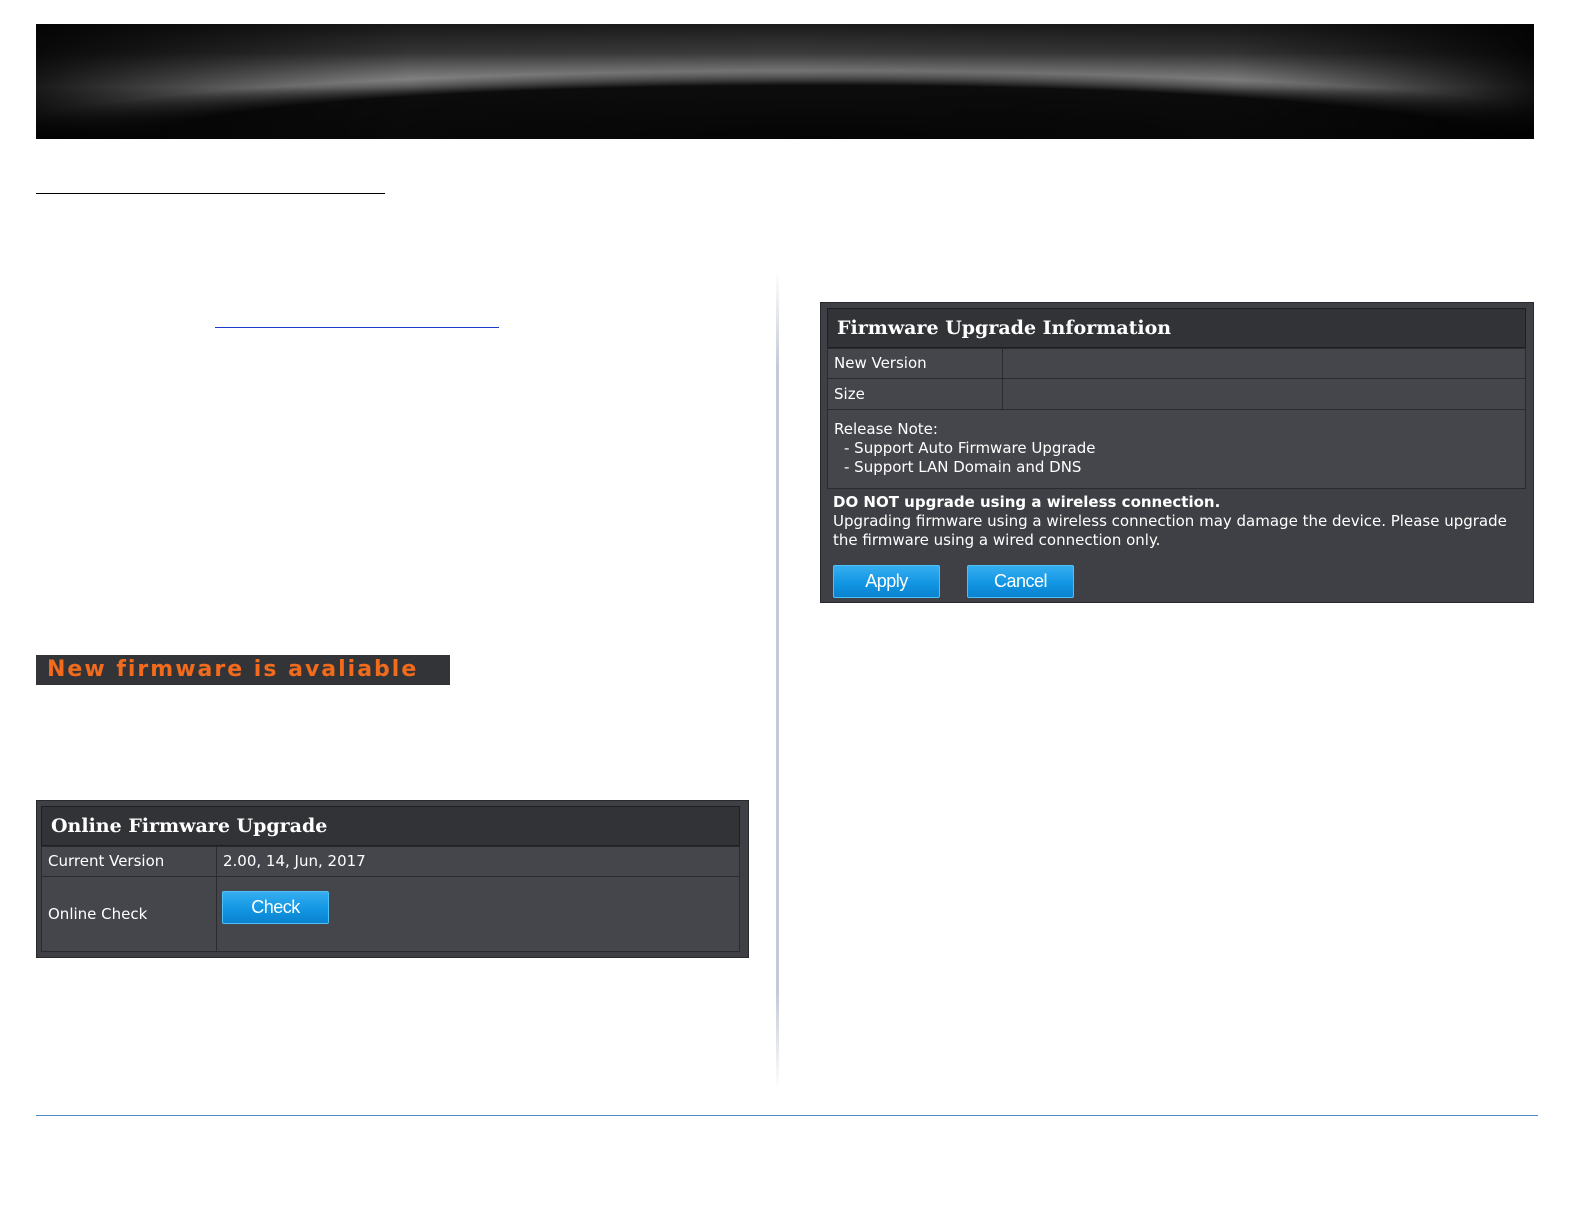 The image size is (1584, 1224). What do you see at coordinates (390, 826) in the screenshot?
I see `panel-title: Online Firmware Upgrade` at bounding box center [390, 826].